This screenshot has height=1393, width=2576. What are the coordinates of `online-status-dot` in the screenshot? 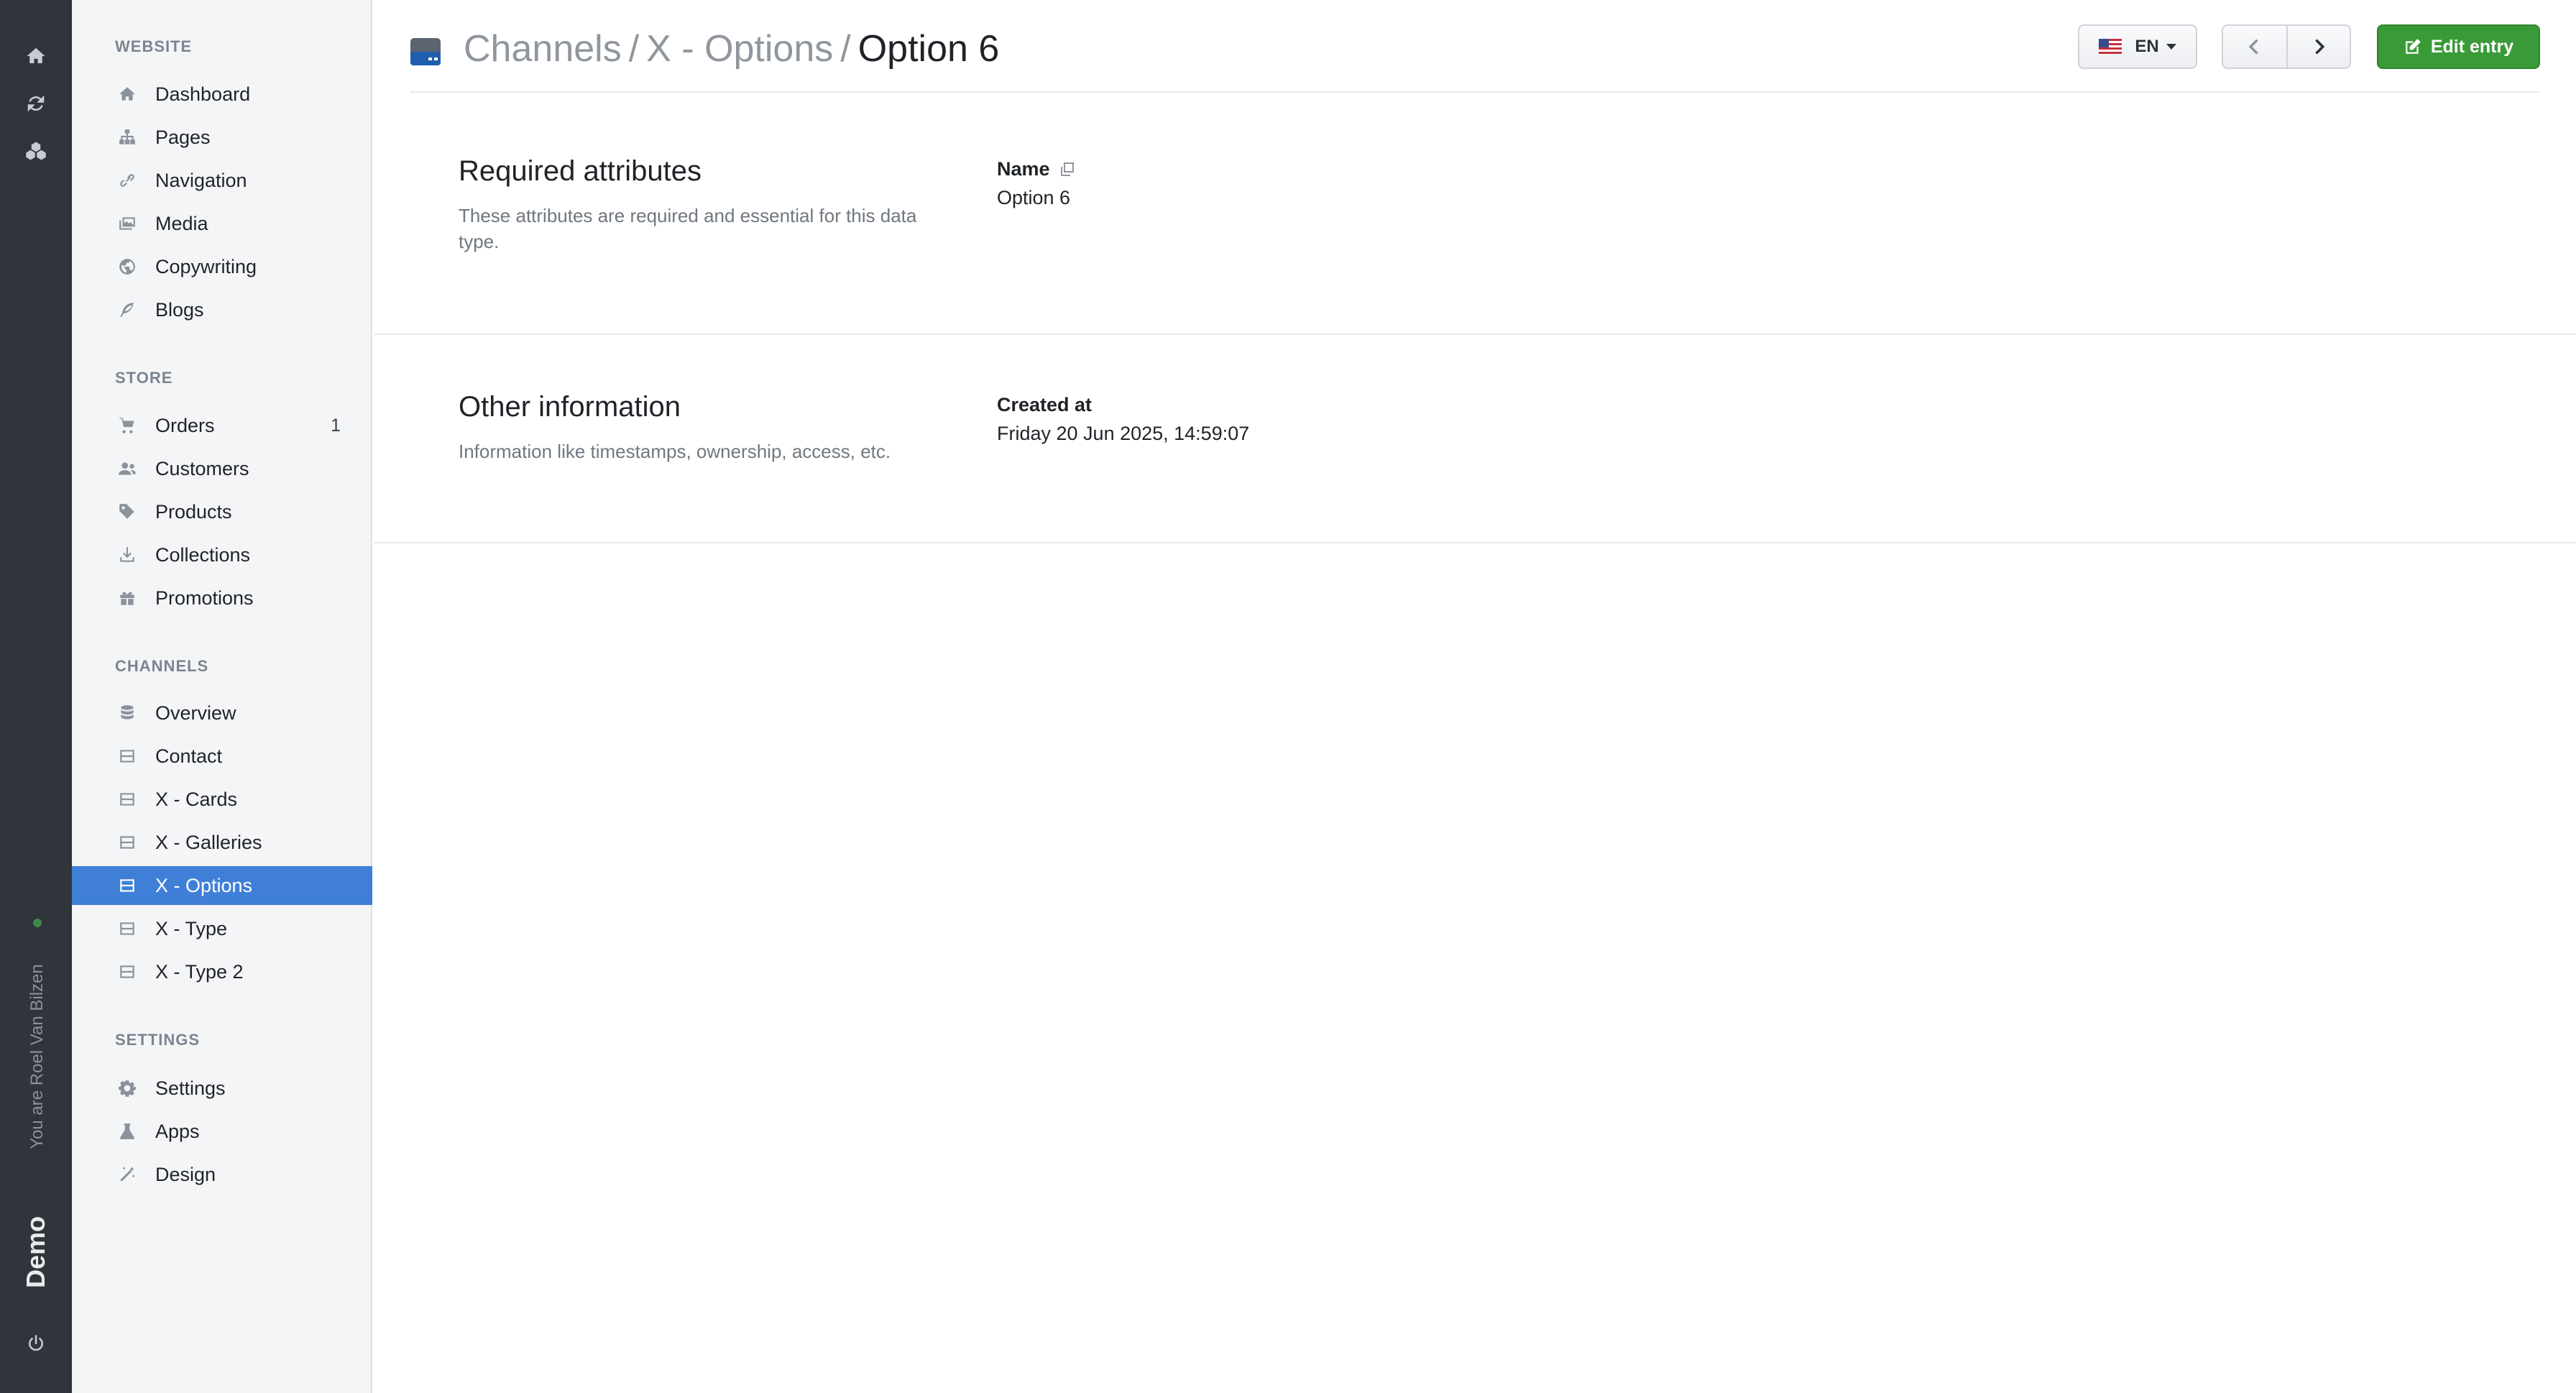 It's located at (37, 923).